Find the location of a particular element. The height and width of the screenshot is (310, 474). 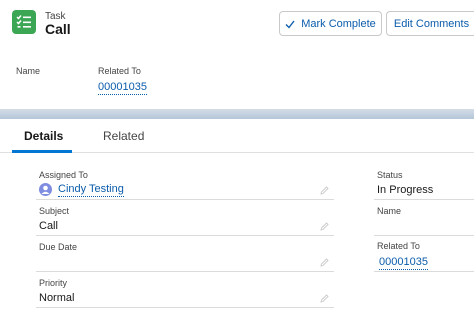

edit-comments-button: Edit Comments is located at coordinates (430, 23).